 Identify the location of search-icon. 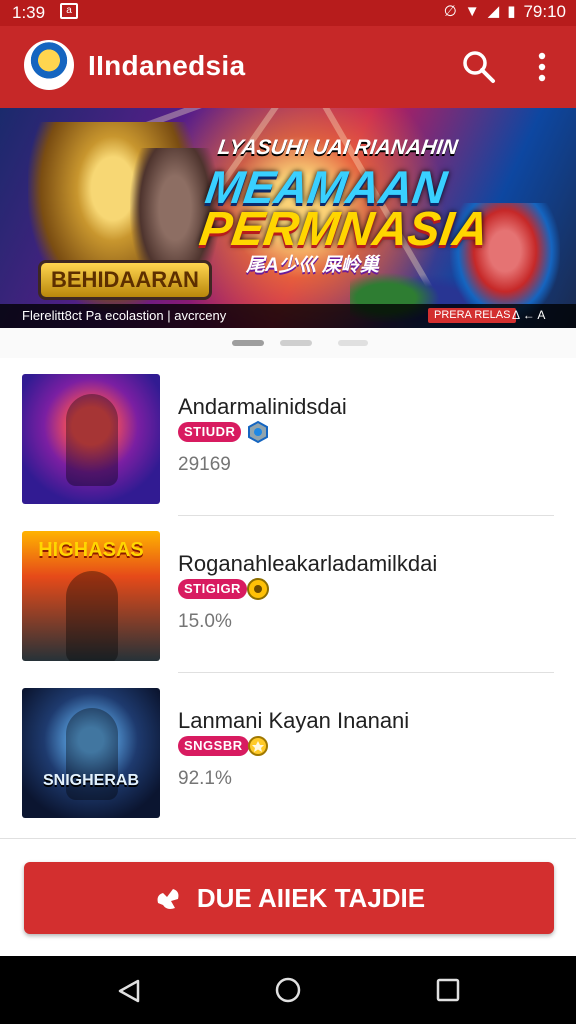
(479, 67).